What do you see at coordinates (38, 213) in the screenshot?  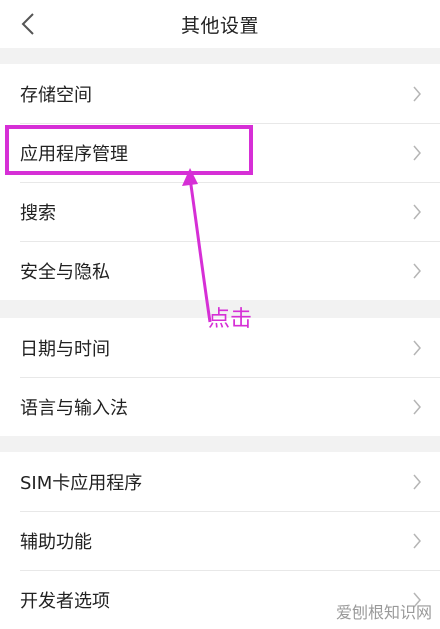 I see `settings-item-label: 搜索` at bounding box center [38, 213].